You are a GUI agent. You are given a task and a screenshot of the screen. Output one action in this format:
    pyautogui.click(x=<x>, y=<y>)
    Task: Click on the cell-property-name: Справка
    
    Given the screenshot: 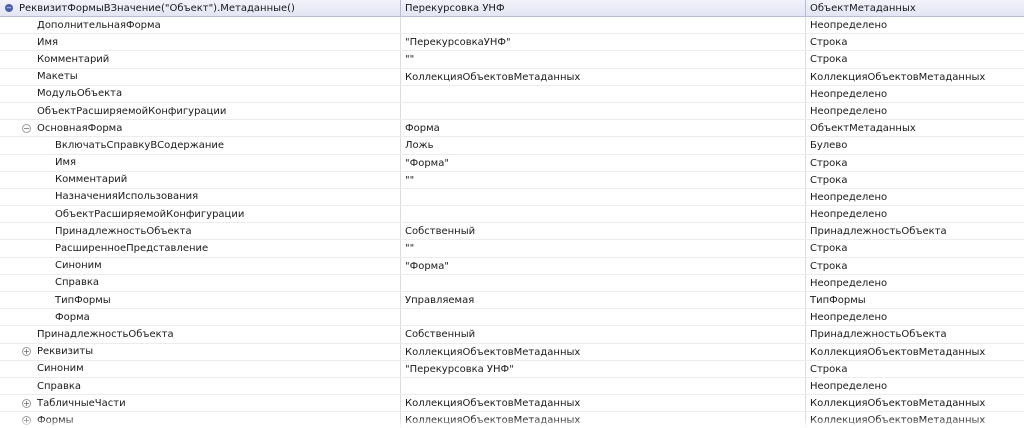 What is the action you would take?
    pyautogui.click(x=200, y=386)
    